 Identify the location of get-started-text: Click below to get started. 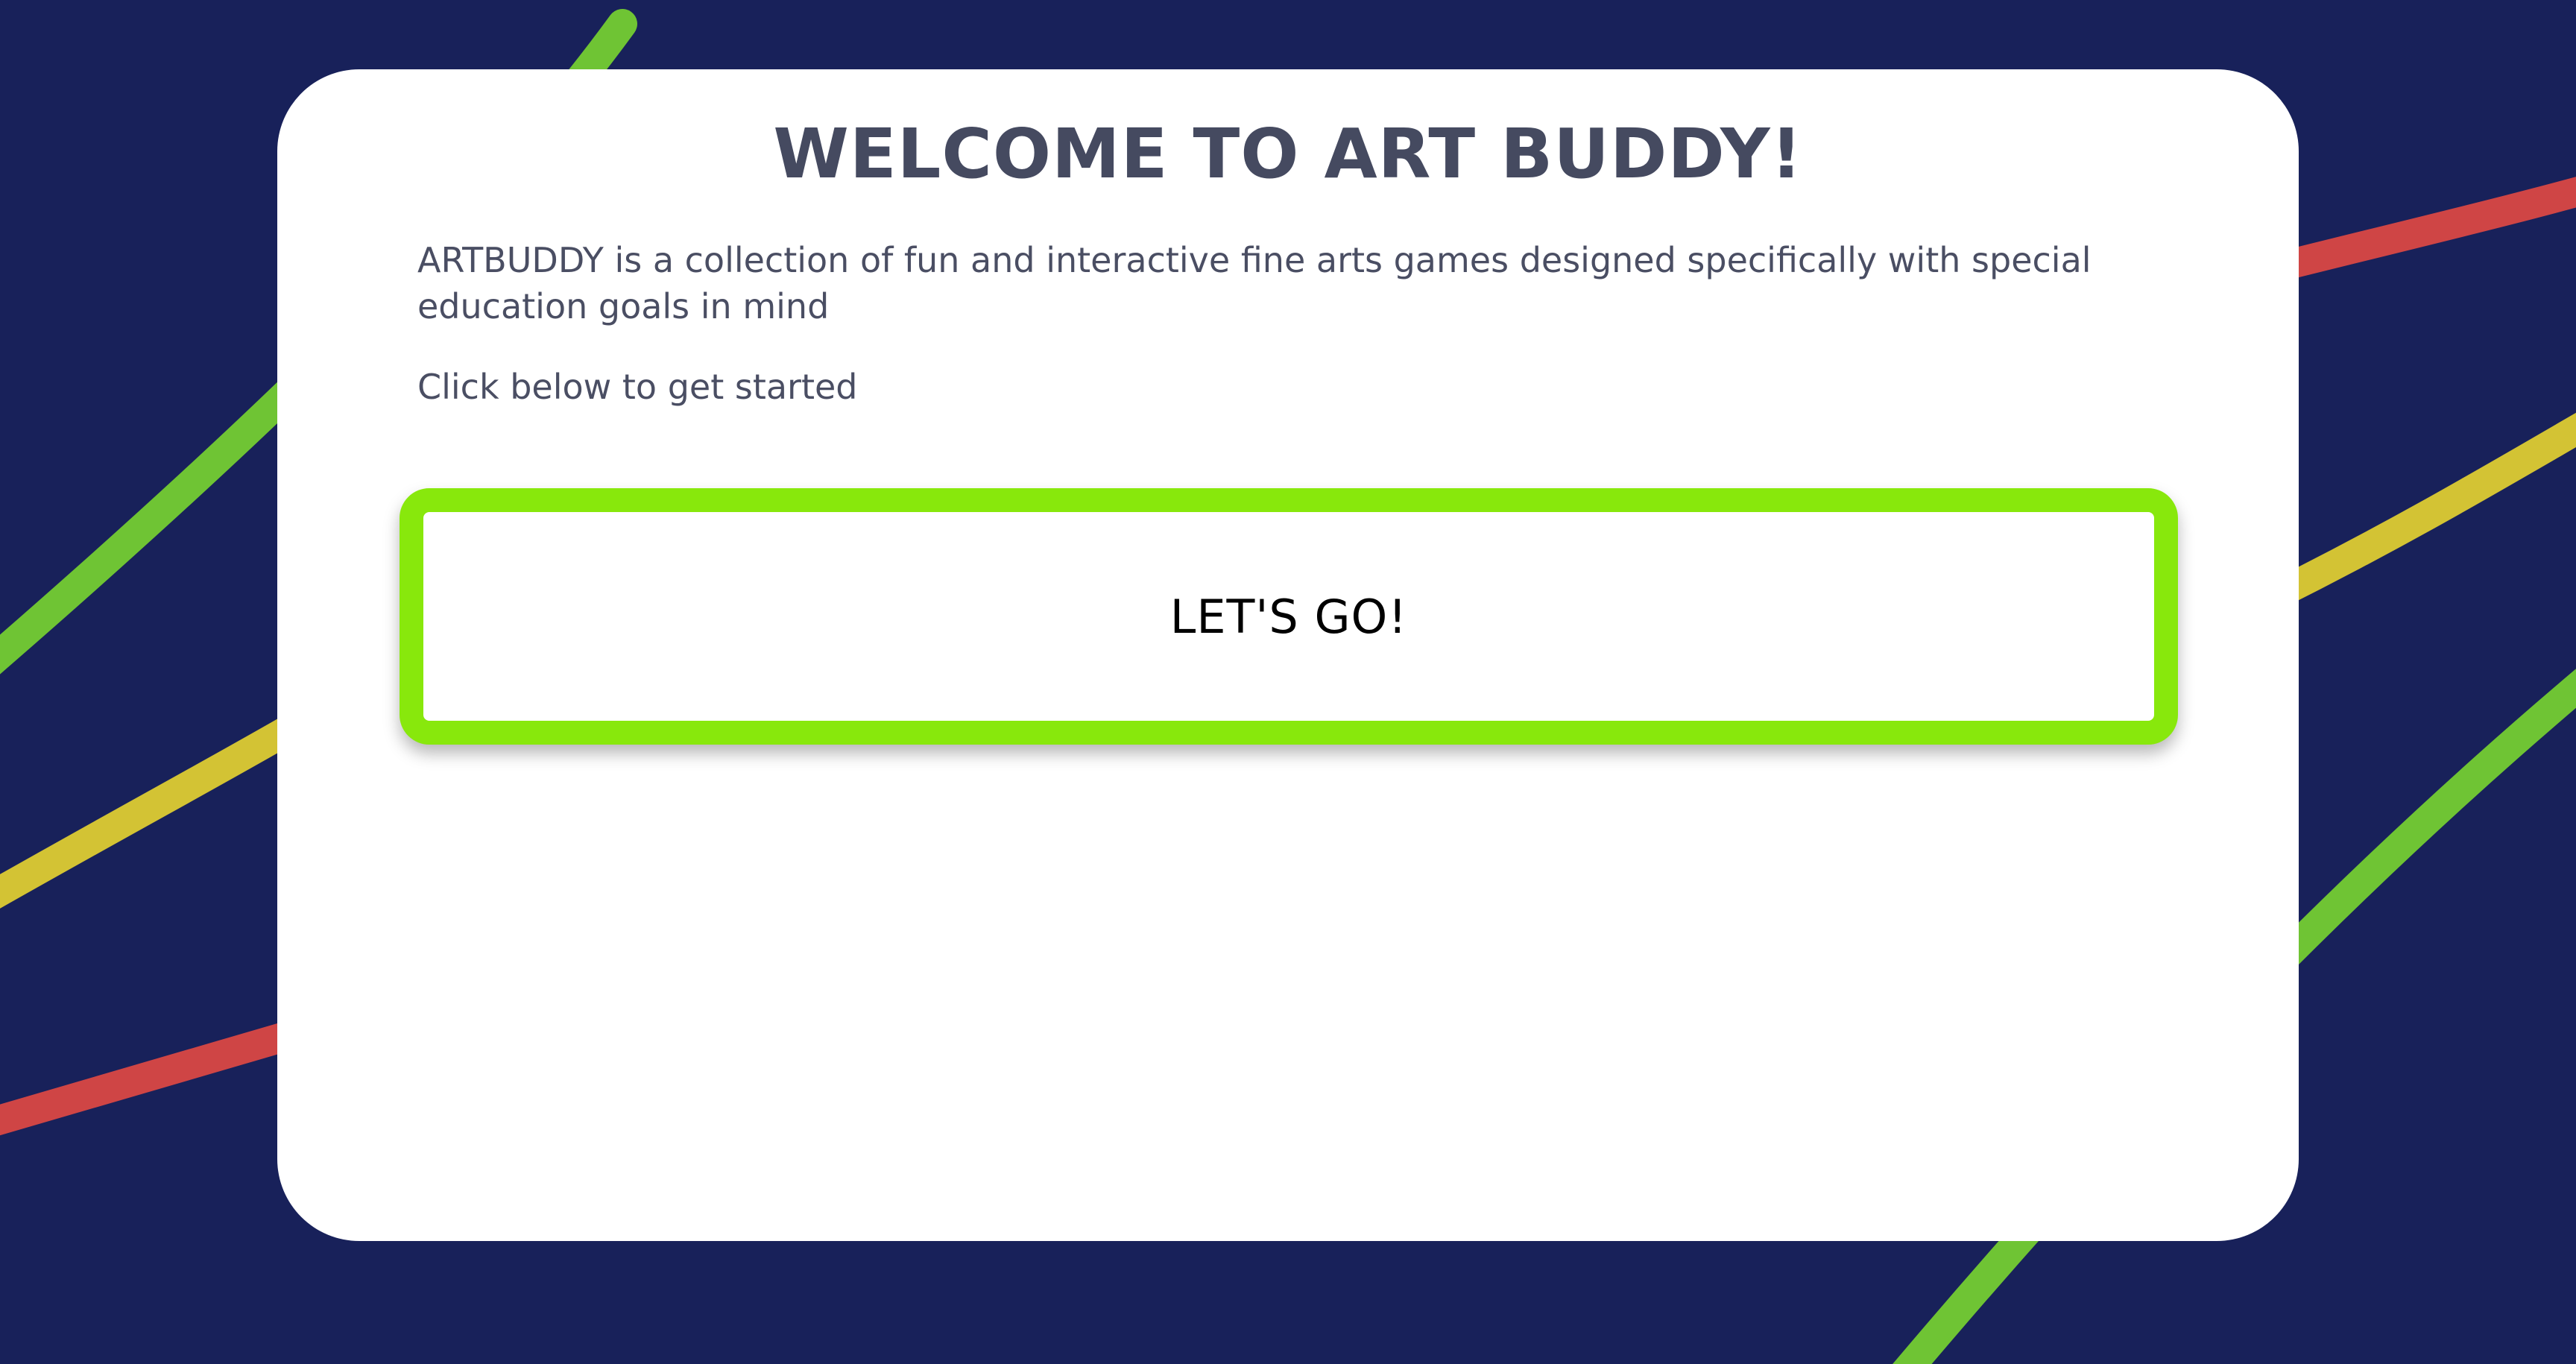
(637, 387).